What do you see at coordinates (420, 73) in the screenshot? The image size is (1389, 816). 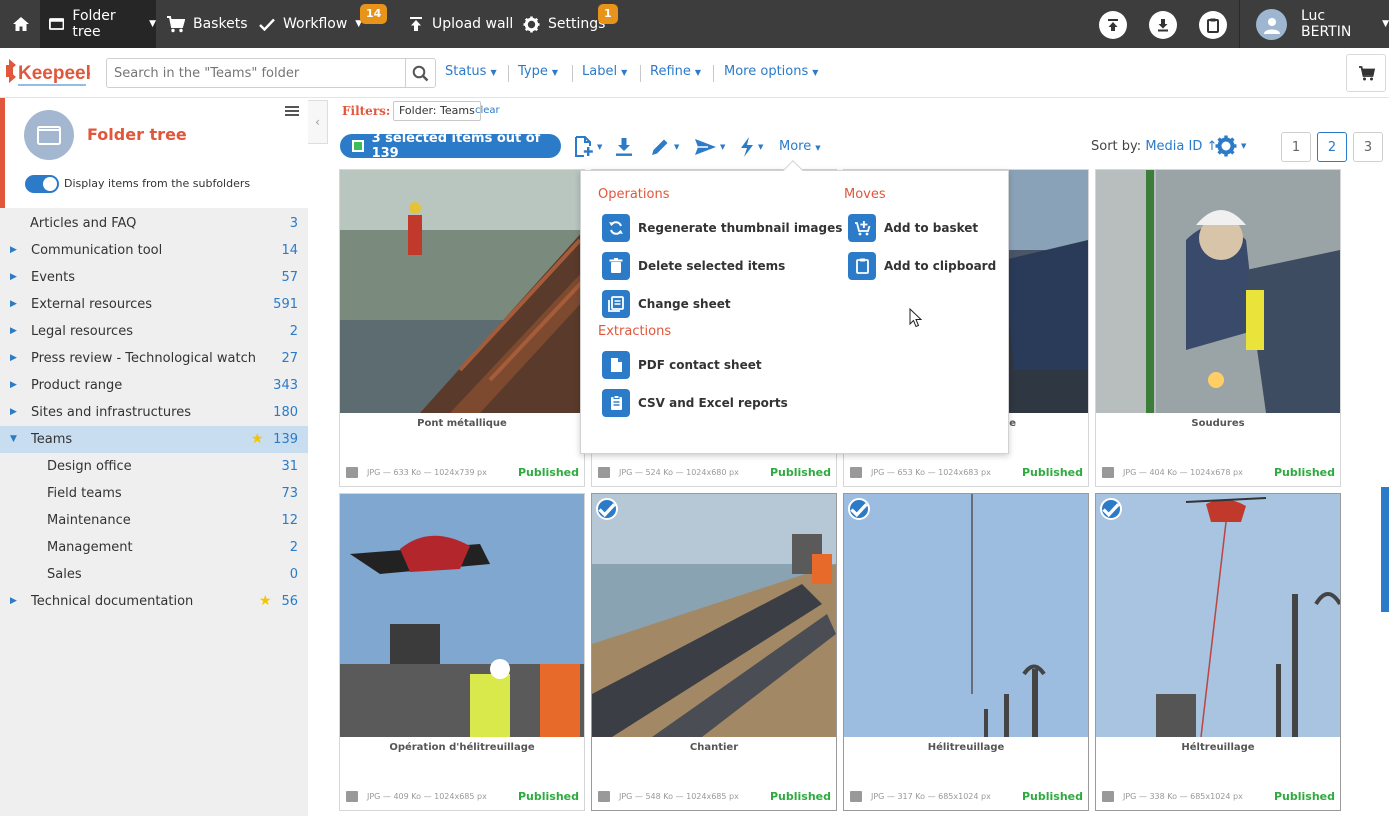 I see `search-button` at bounding box center [420, 73].